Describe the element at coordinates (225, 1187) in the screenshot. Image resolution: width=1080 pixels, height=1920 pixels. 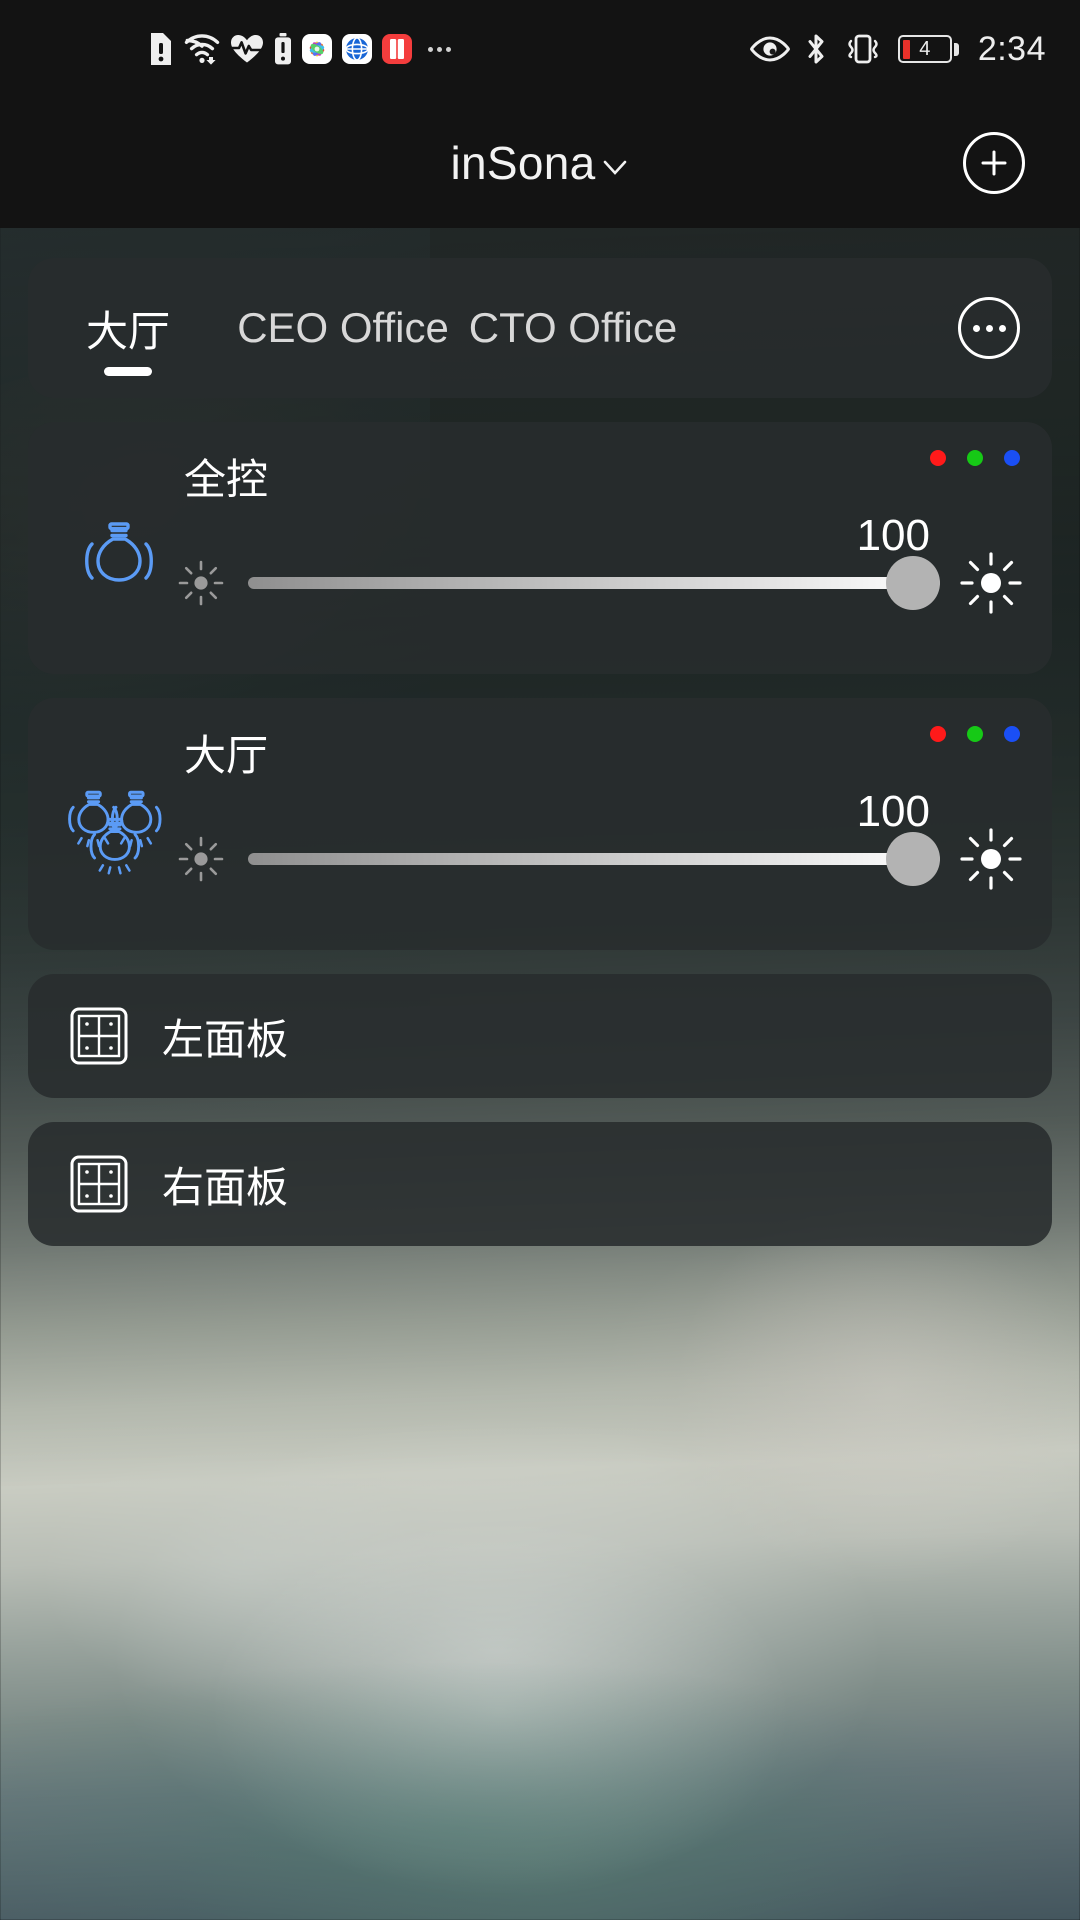
I see `device-3-name: 右面板` at that location.